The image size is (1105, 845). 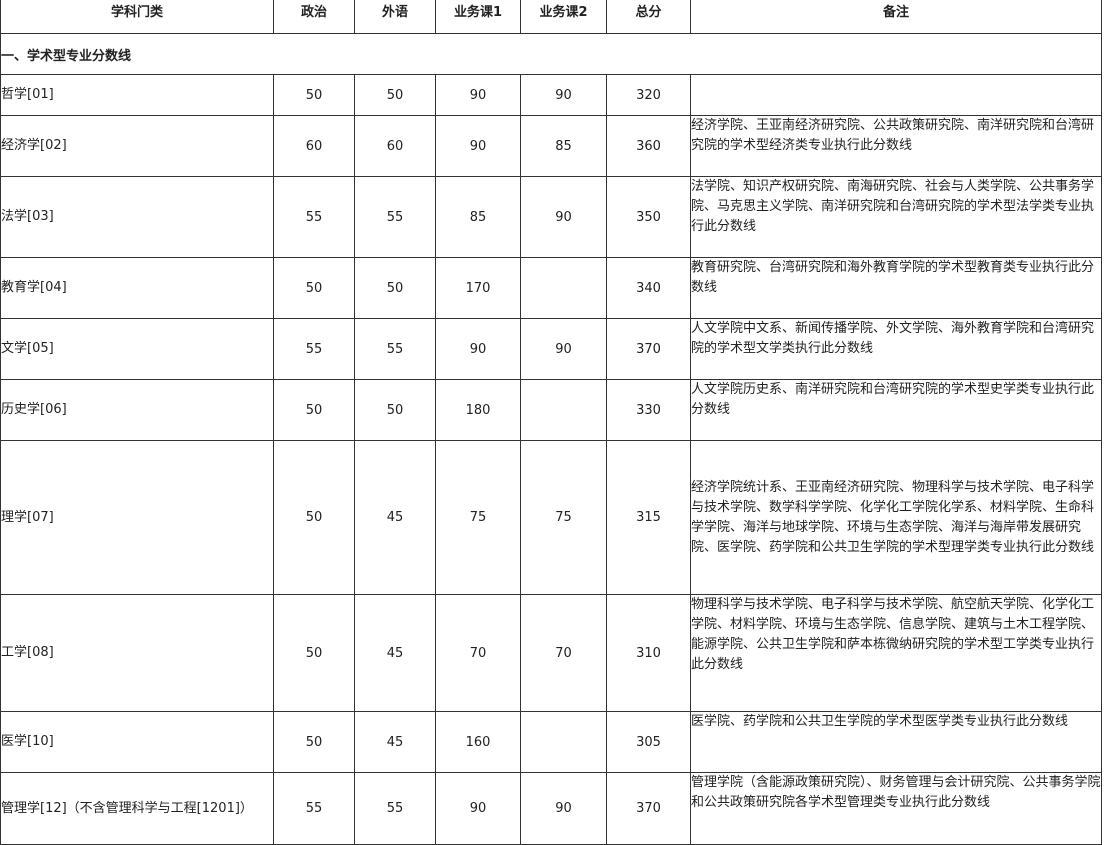 I want to click on cell-language: 60, so click(x=395, y=146).